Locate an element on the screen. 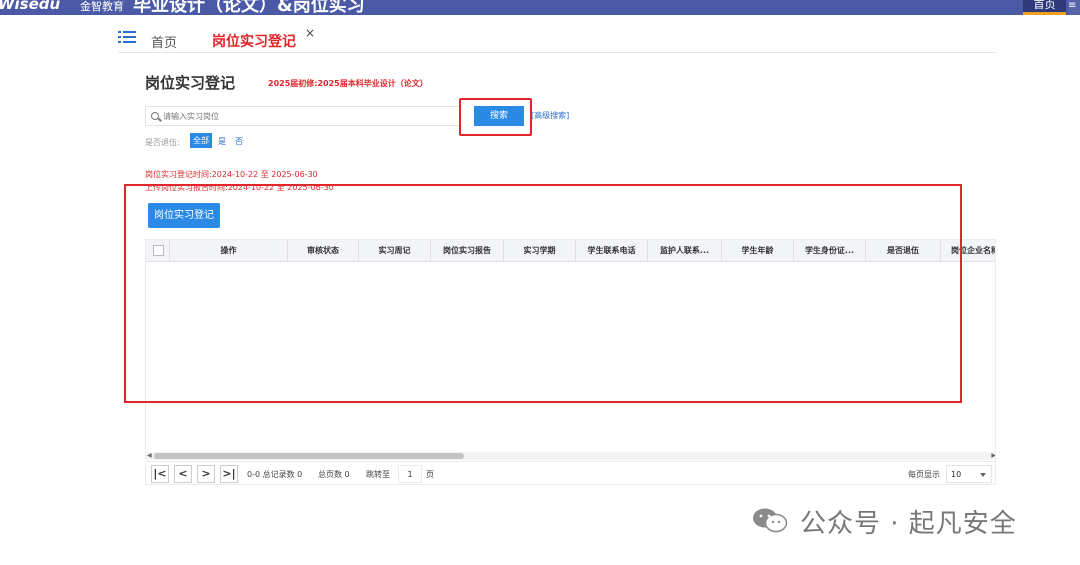 Image resolution: width=1080 pixels, height=565 pixels. top-bar: Wisedu 金智教育 毕业设计（论文）&岗位实习 首页 ≡ is located at coordinates (540, 7).